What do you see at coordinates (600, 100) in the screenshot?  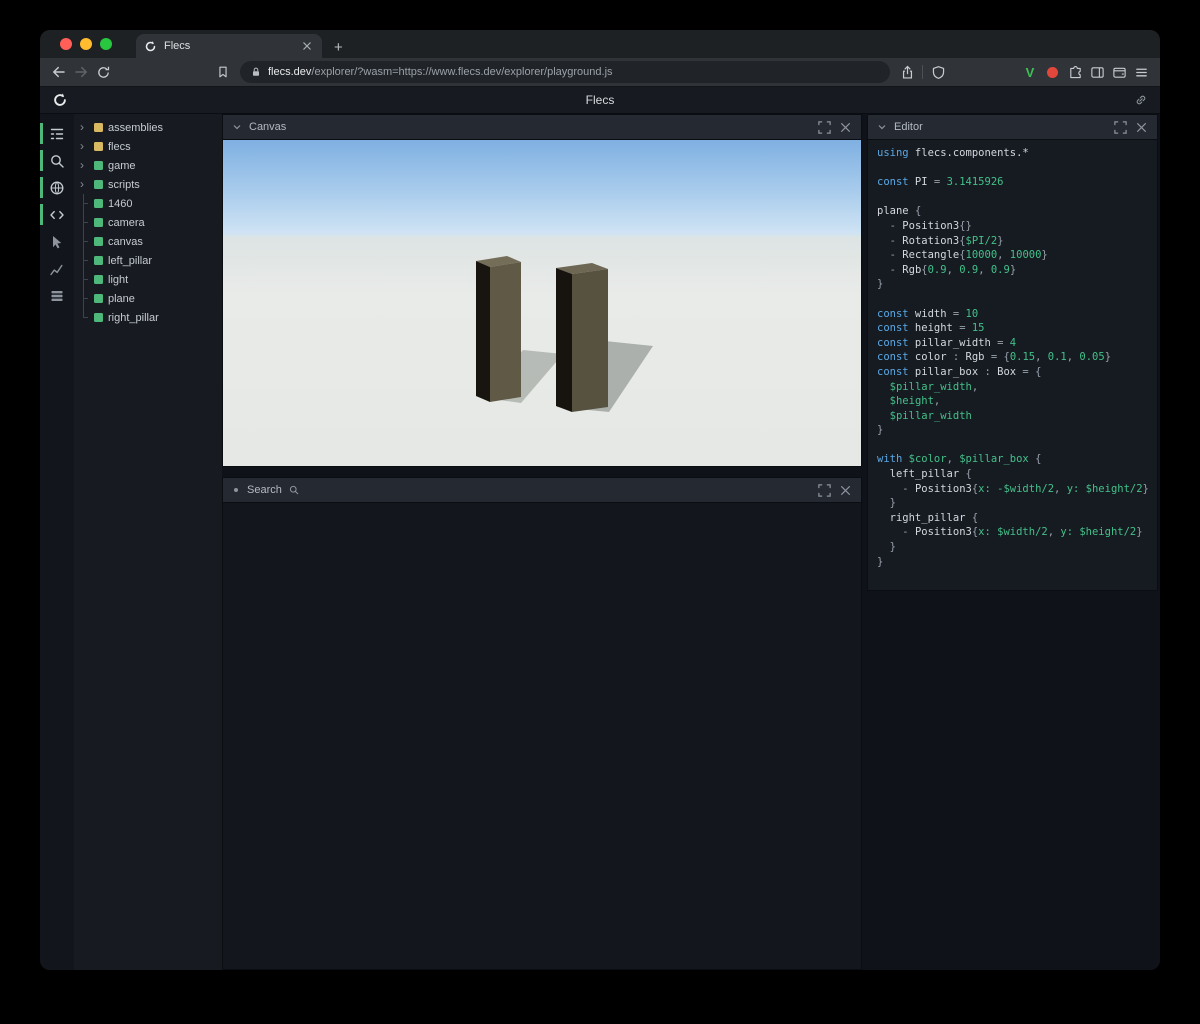 I see `page-title: Flecs` at bounding box center [600, 100].